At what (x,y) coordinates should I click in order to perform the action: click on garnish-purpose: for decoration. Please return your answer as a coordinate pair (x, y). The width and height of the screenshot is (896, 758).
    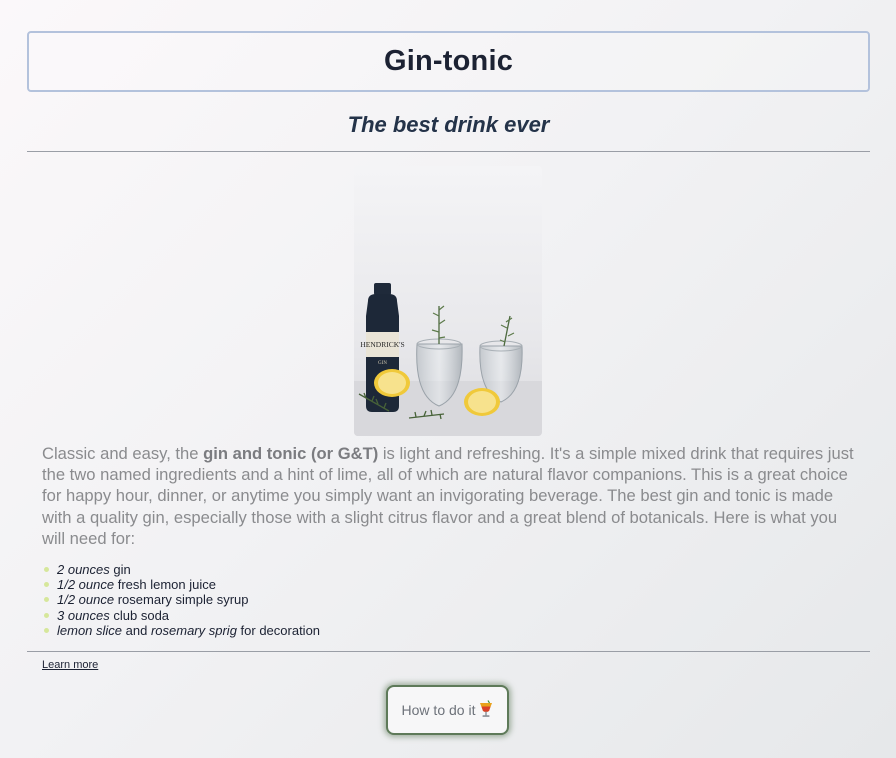
    Looking at the image, I should click on (278, 630).